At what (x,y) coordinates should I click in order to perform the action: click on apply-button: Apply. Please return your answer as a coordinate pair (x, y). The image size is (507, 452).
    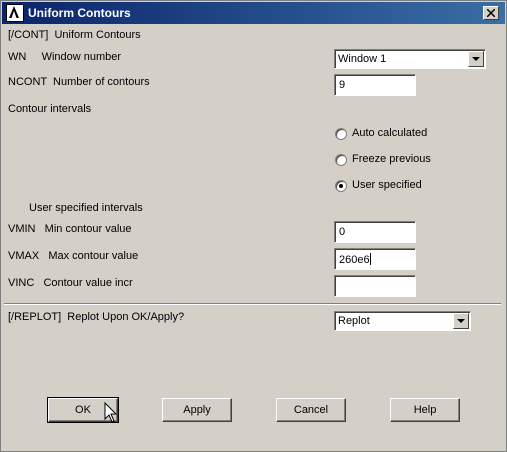
    Looking at the image, I should click on (197, 410).